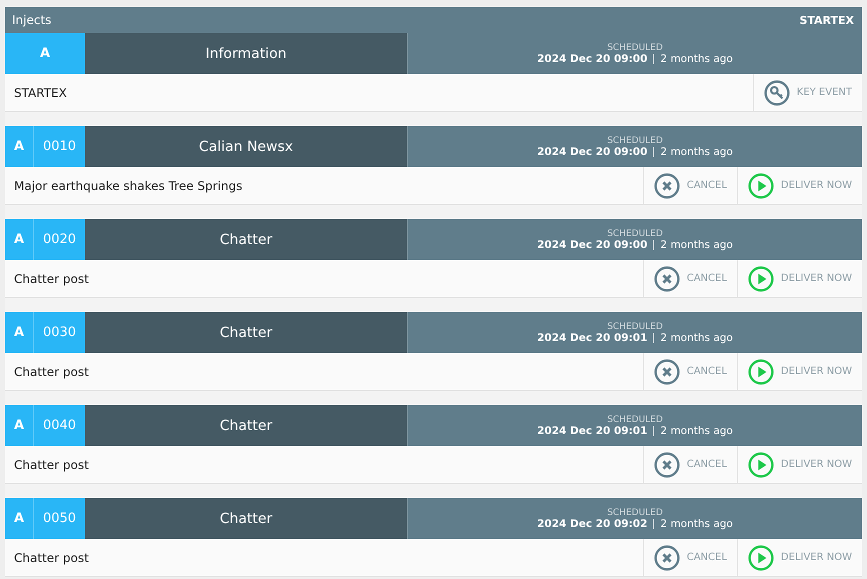 Image resolution: width=867 pixels, height=579 pixels. I want to click on inject-number: 0040, so click(59, 425).